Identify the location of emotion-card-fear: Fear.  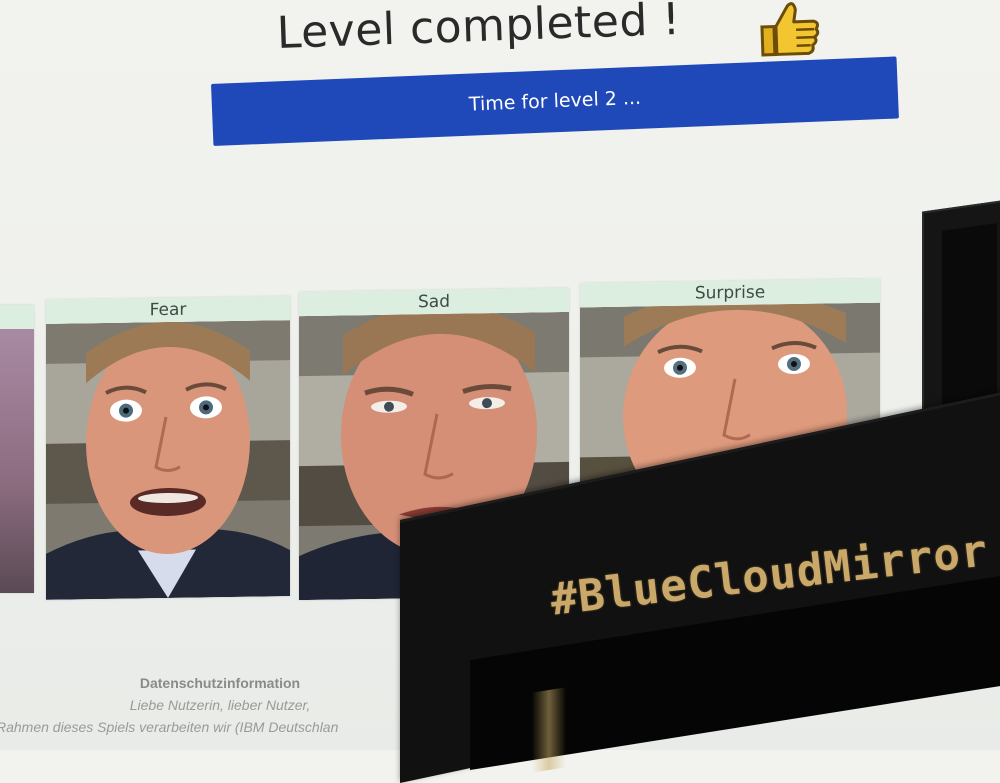
(168, 448).